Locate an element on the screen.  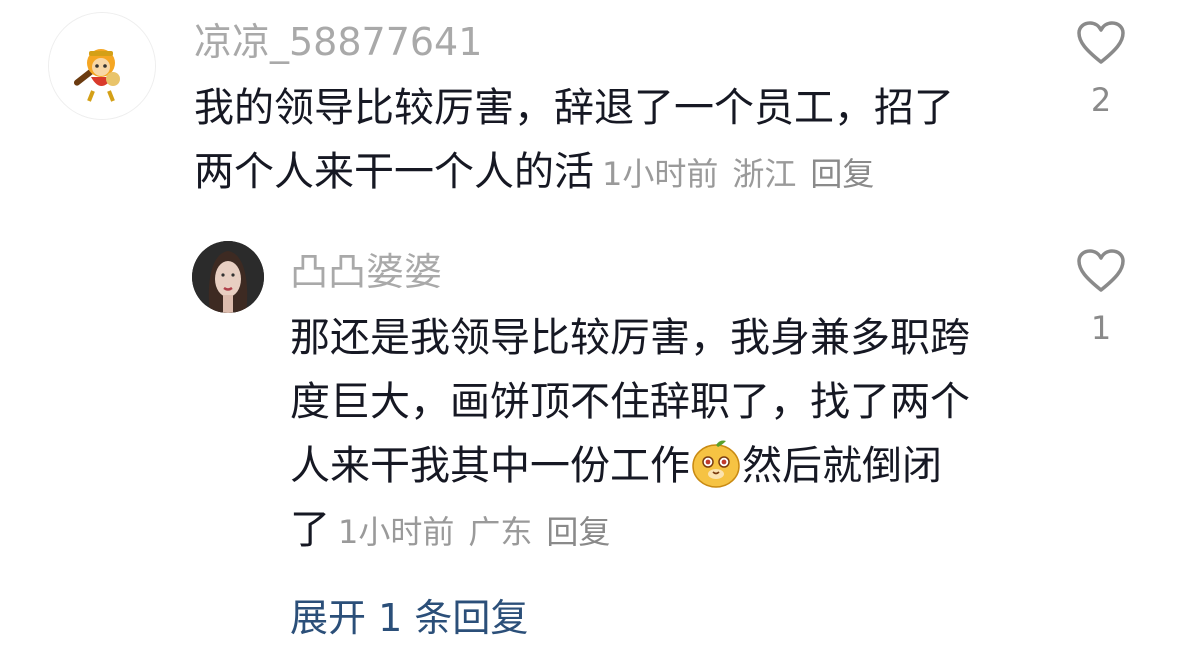
reply-reply-button: 回复 is located at coordinates (578, 532).